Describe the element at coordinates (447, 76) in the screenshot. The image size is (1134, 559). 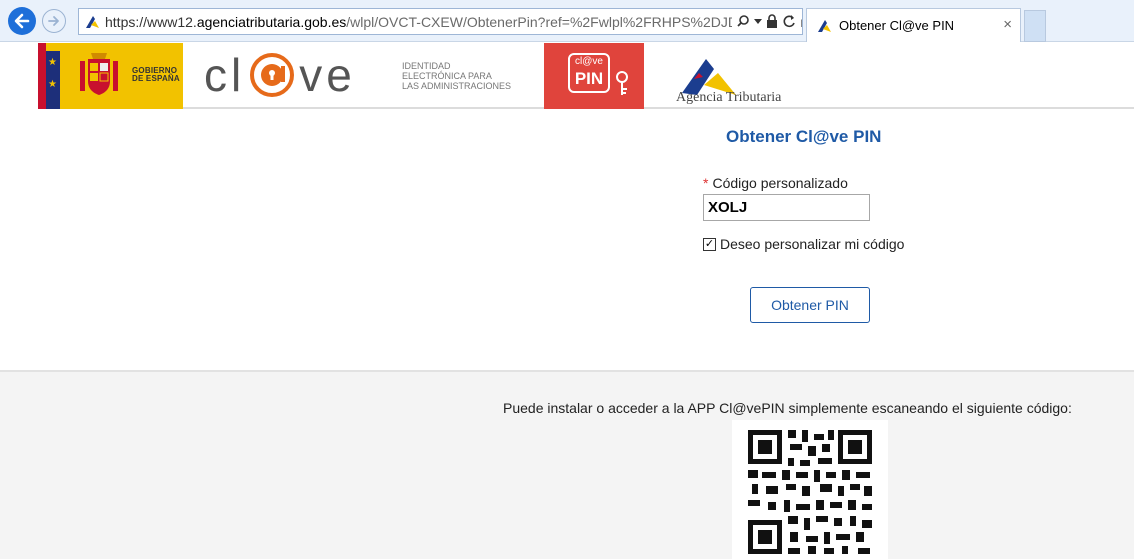
I see `clave-subtitle-line2: ELECTRÓNICA PARA` at that location.